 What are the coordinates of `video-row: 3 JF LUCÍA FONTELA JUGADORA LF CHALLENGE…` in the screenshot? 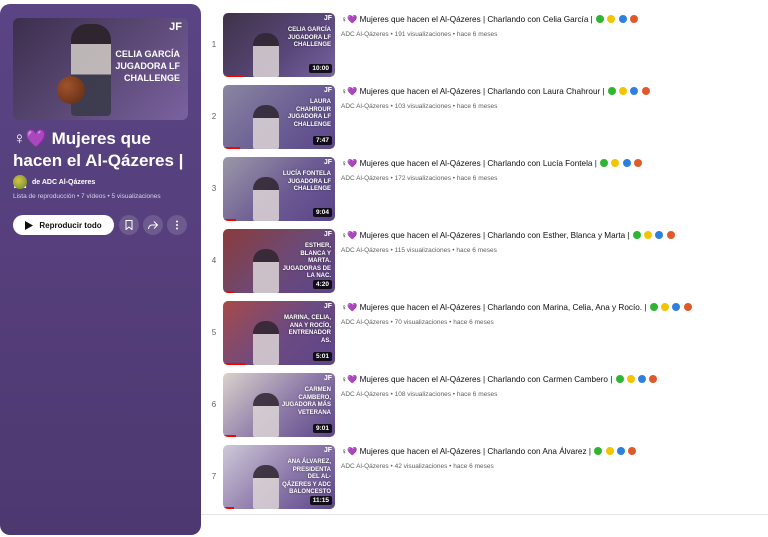 It's located at (484, 192).